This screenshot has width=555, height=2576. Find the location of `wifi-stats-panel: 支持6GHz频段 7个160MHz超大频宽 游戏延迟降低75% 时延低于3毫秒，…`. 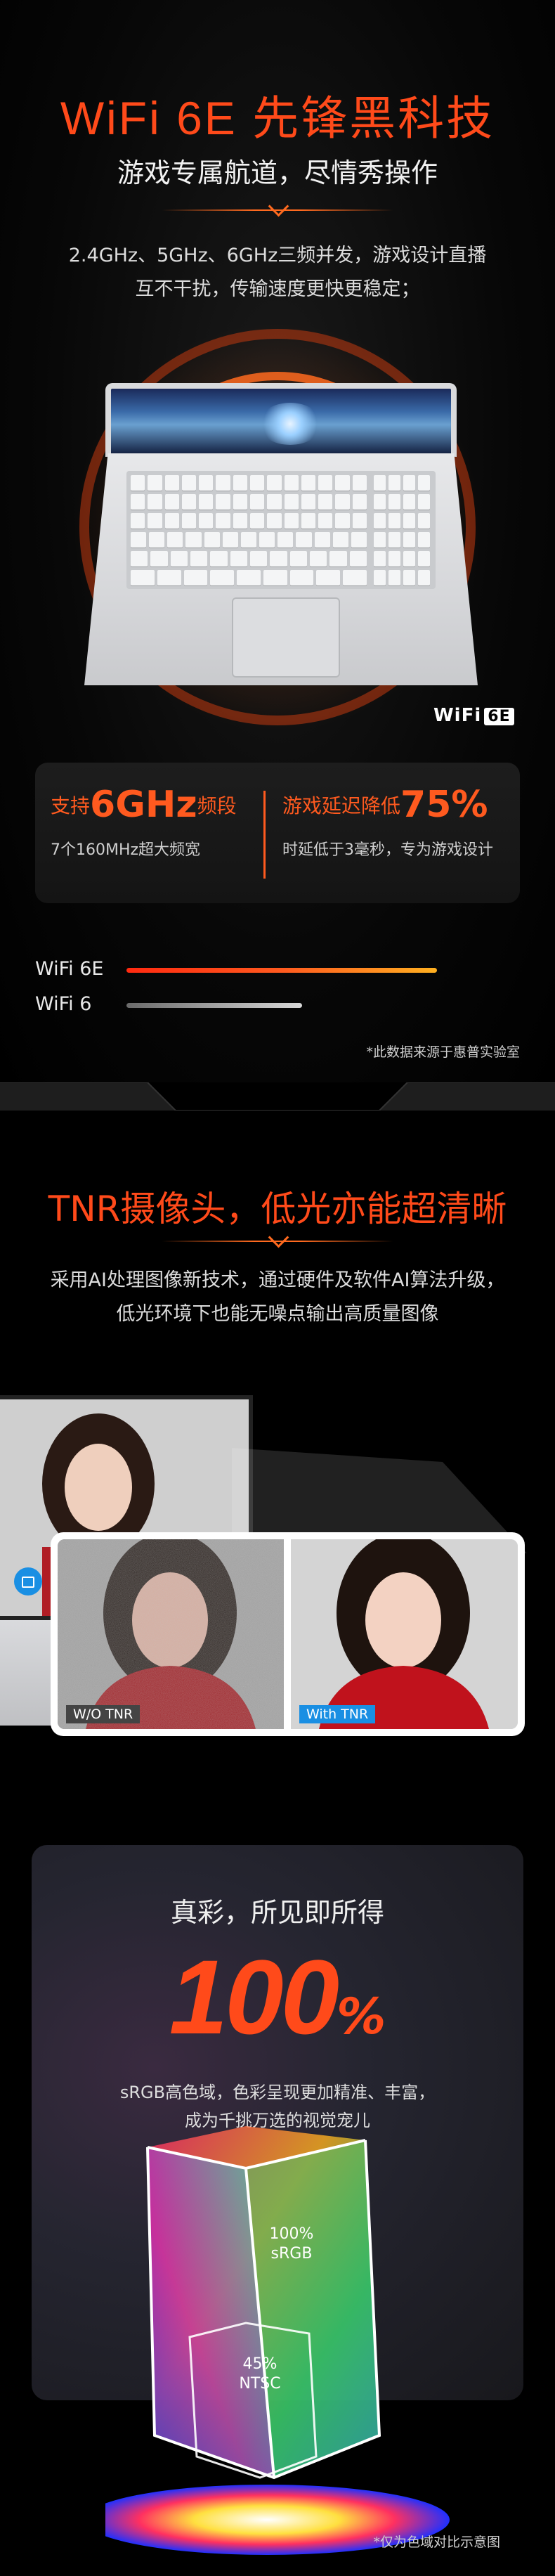

wifi-stats-panel: 支持6GHz频段 7个160MHz超大频宽 游戏延迟降低75% 时延低于3毫秒，… is located at coordinates (277, 833).